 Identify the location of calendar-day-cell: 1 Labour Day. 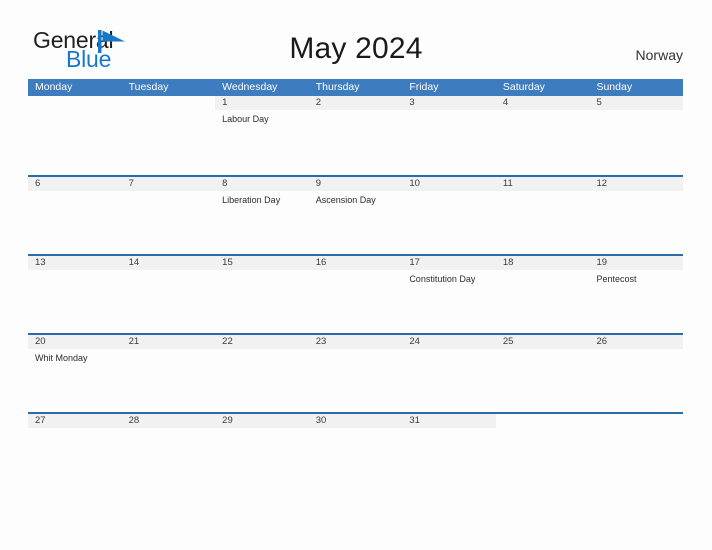
(262, 135).